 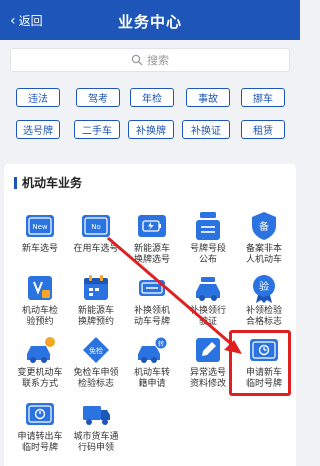 I want to click on inspection-mark-icon: 验, so click(x=264, y=289).